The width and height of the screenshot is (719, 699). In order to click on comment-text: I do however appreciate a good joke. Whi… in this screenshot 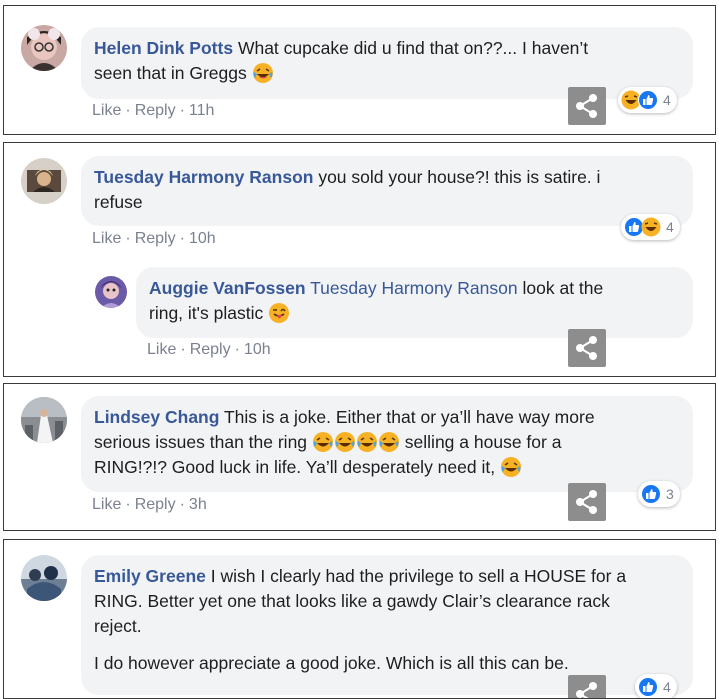, I will do `click(331, 663)`.